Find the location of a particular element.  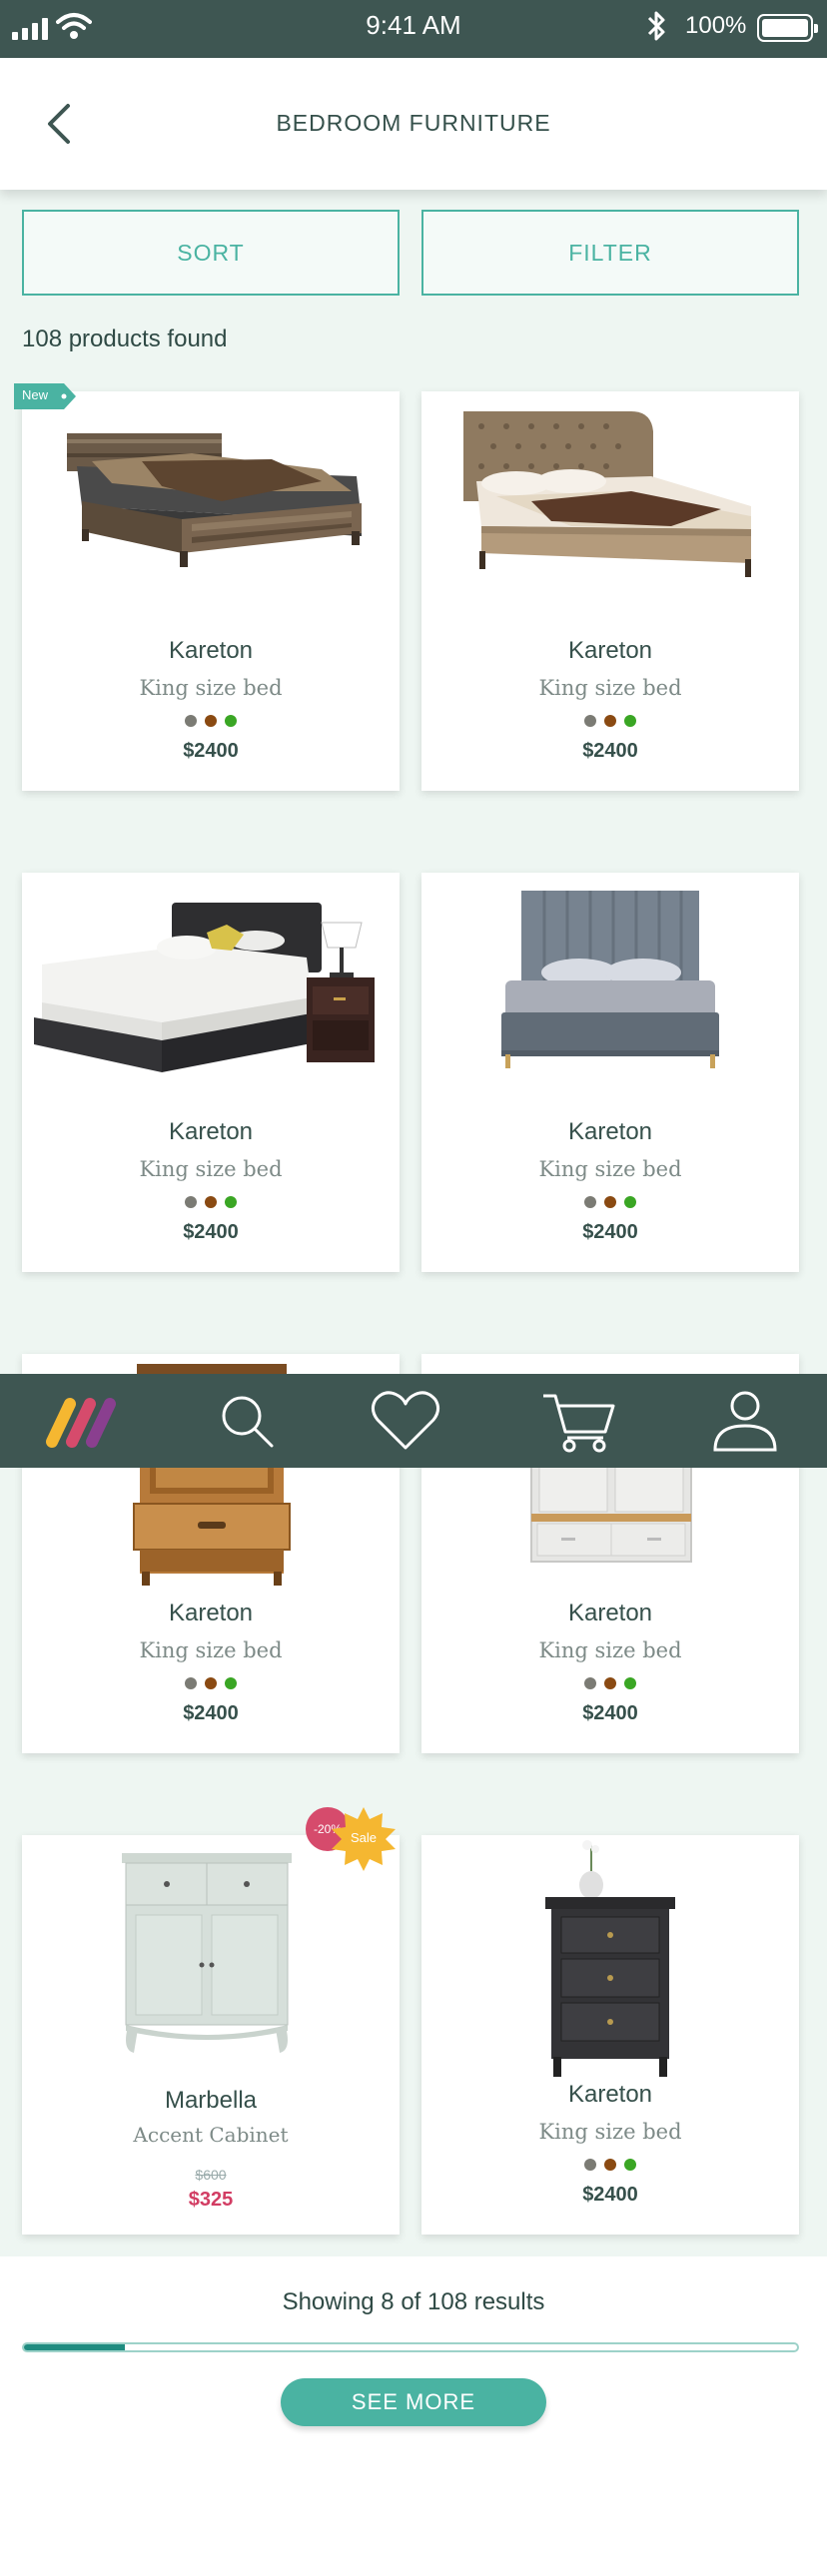

black-nightstand-image is located at coordinates (610, 1958).